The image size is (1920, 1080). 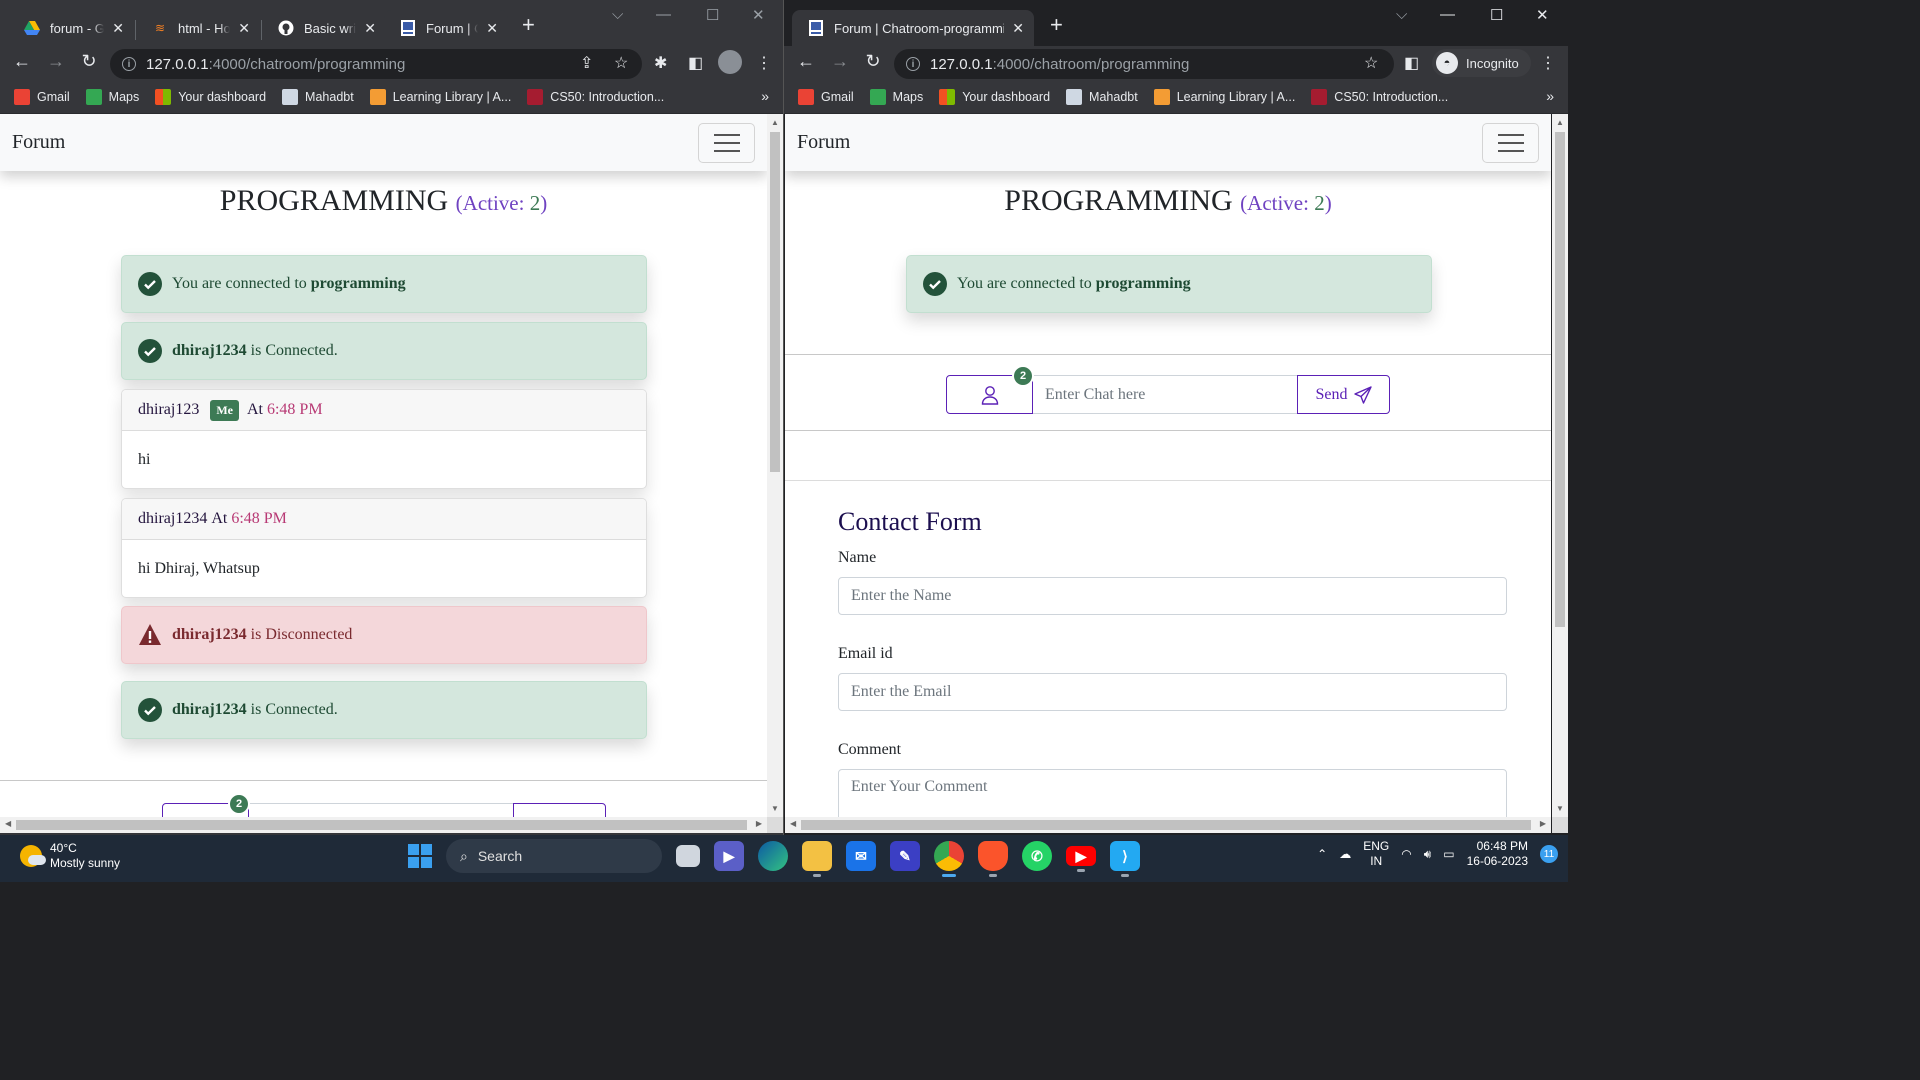 I want to click on task-view-icon, so click(x=688, y=856).